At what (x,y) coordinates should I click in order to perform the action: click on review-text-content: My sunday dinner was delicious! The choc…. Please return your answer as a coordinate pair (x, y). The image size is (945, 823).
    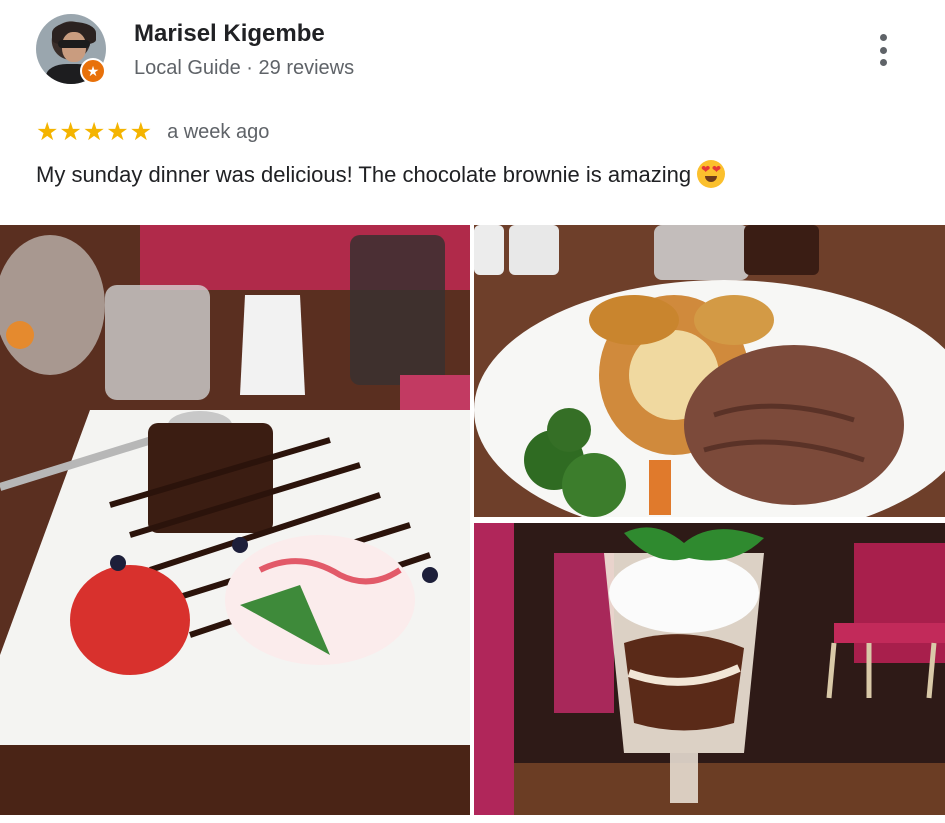
    Looking at the image, I should click on (364, 174).